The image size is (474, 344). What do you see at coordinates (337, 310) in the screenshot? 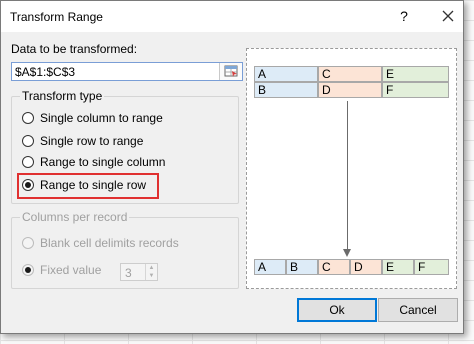
I see `ok-button: Ok` at bounding box center [337, 310].